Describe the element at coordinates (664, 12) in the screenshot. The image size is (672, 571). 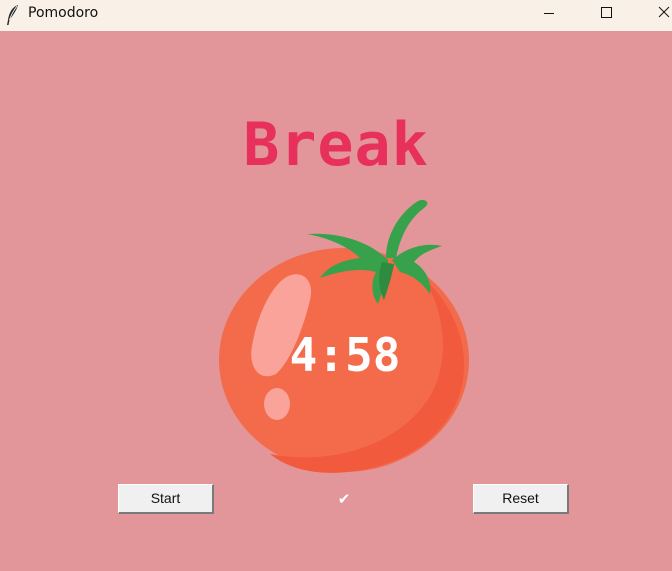
I see `close-icon` at that location.